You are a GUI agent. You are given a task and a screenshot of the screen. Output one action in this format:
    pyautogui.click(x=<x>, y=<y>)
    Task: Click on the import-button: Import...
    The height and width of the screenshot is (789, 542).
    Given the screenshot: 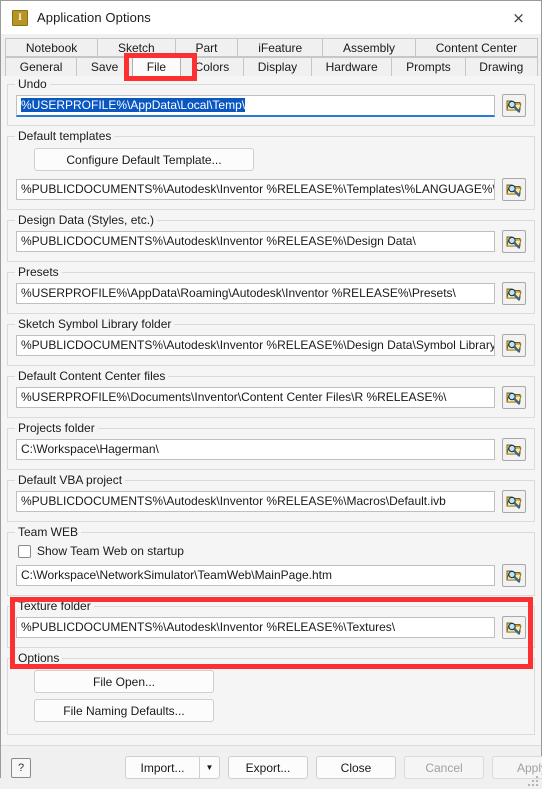 What is the action you would take?
    pyautogui.click(x=162, y=767)
    